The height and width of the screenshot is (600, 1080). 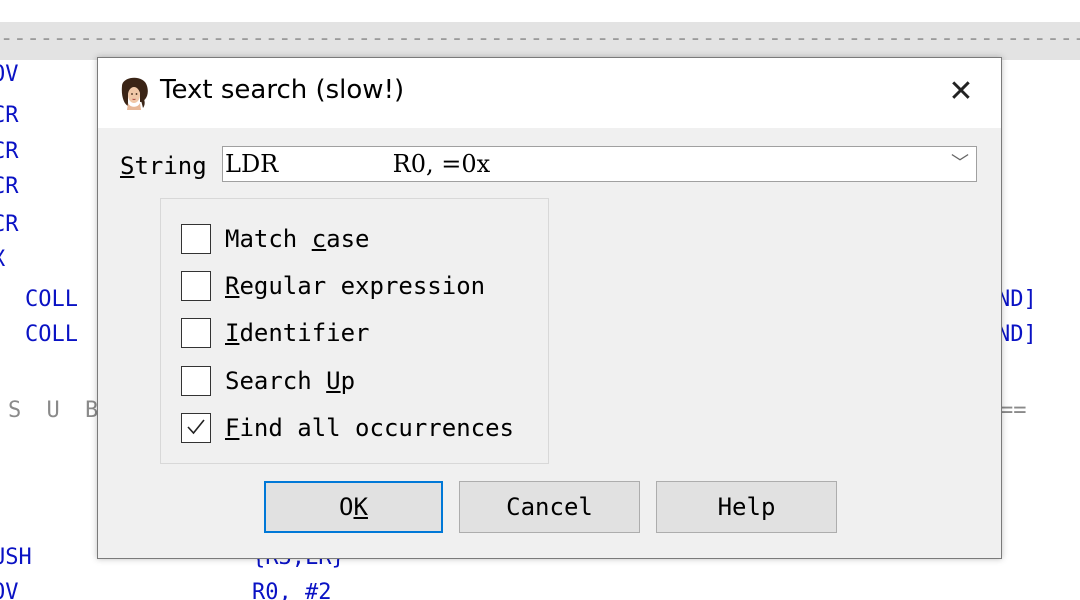 I want to click on code-line: ==, so click(x=1013, y=410).